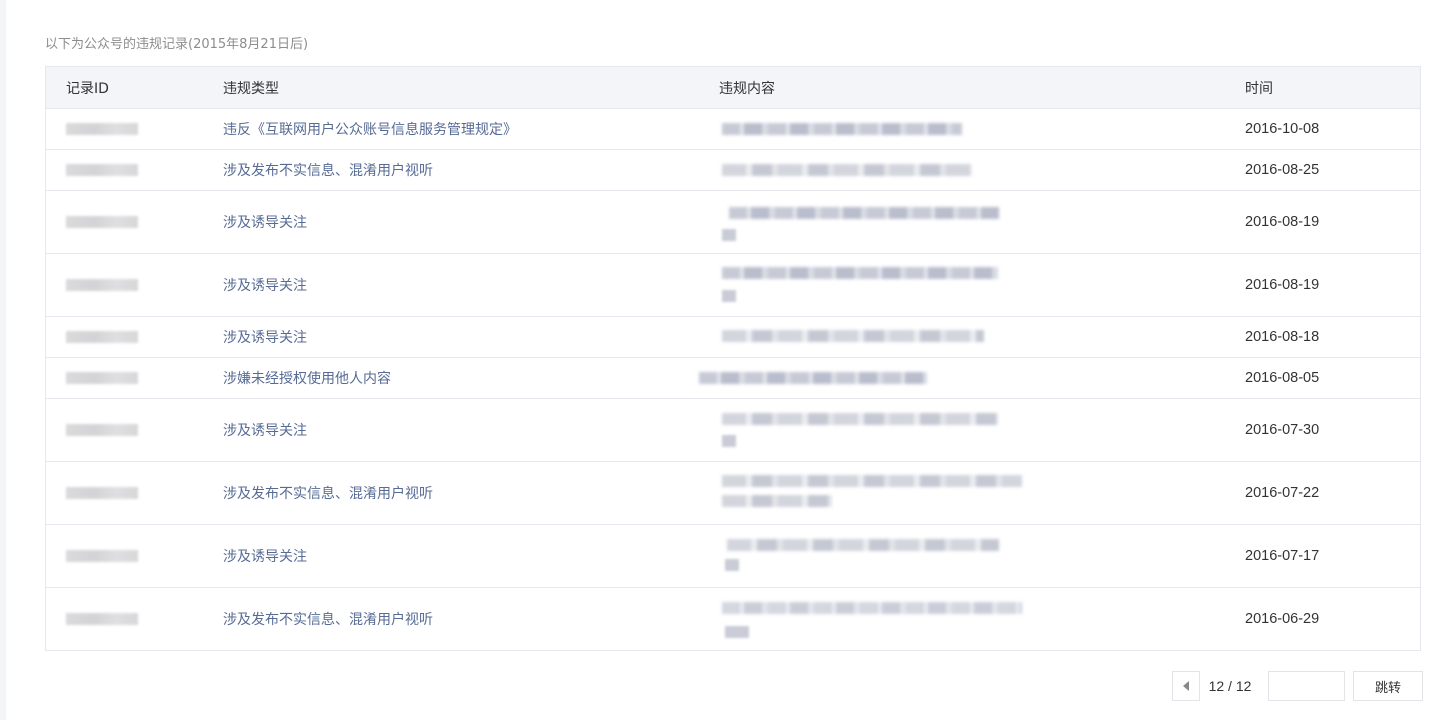  I want to click on row-time: 2016-08-18, so click(1282, 337).